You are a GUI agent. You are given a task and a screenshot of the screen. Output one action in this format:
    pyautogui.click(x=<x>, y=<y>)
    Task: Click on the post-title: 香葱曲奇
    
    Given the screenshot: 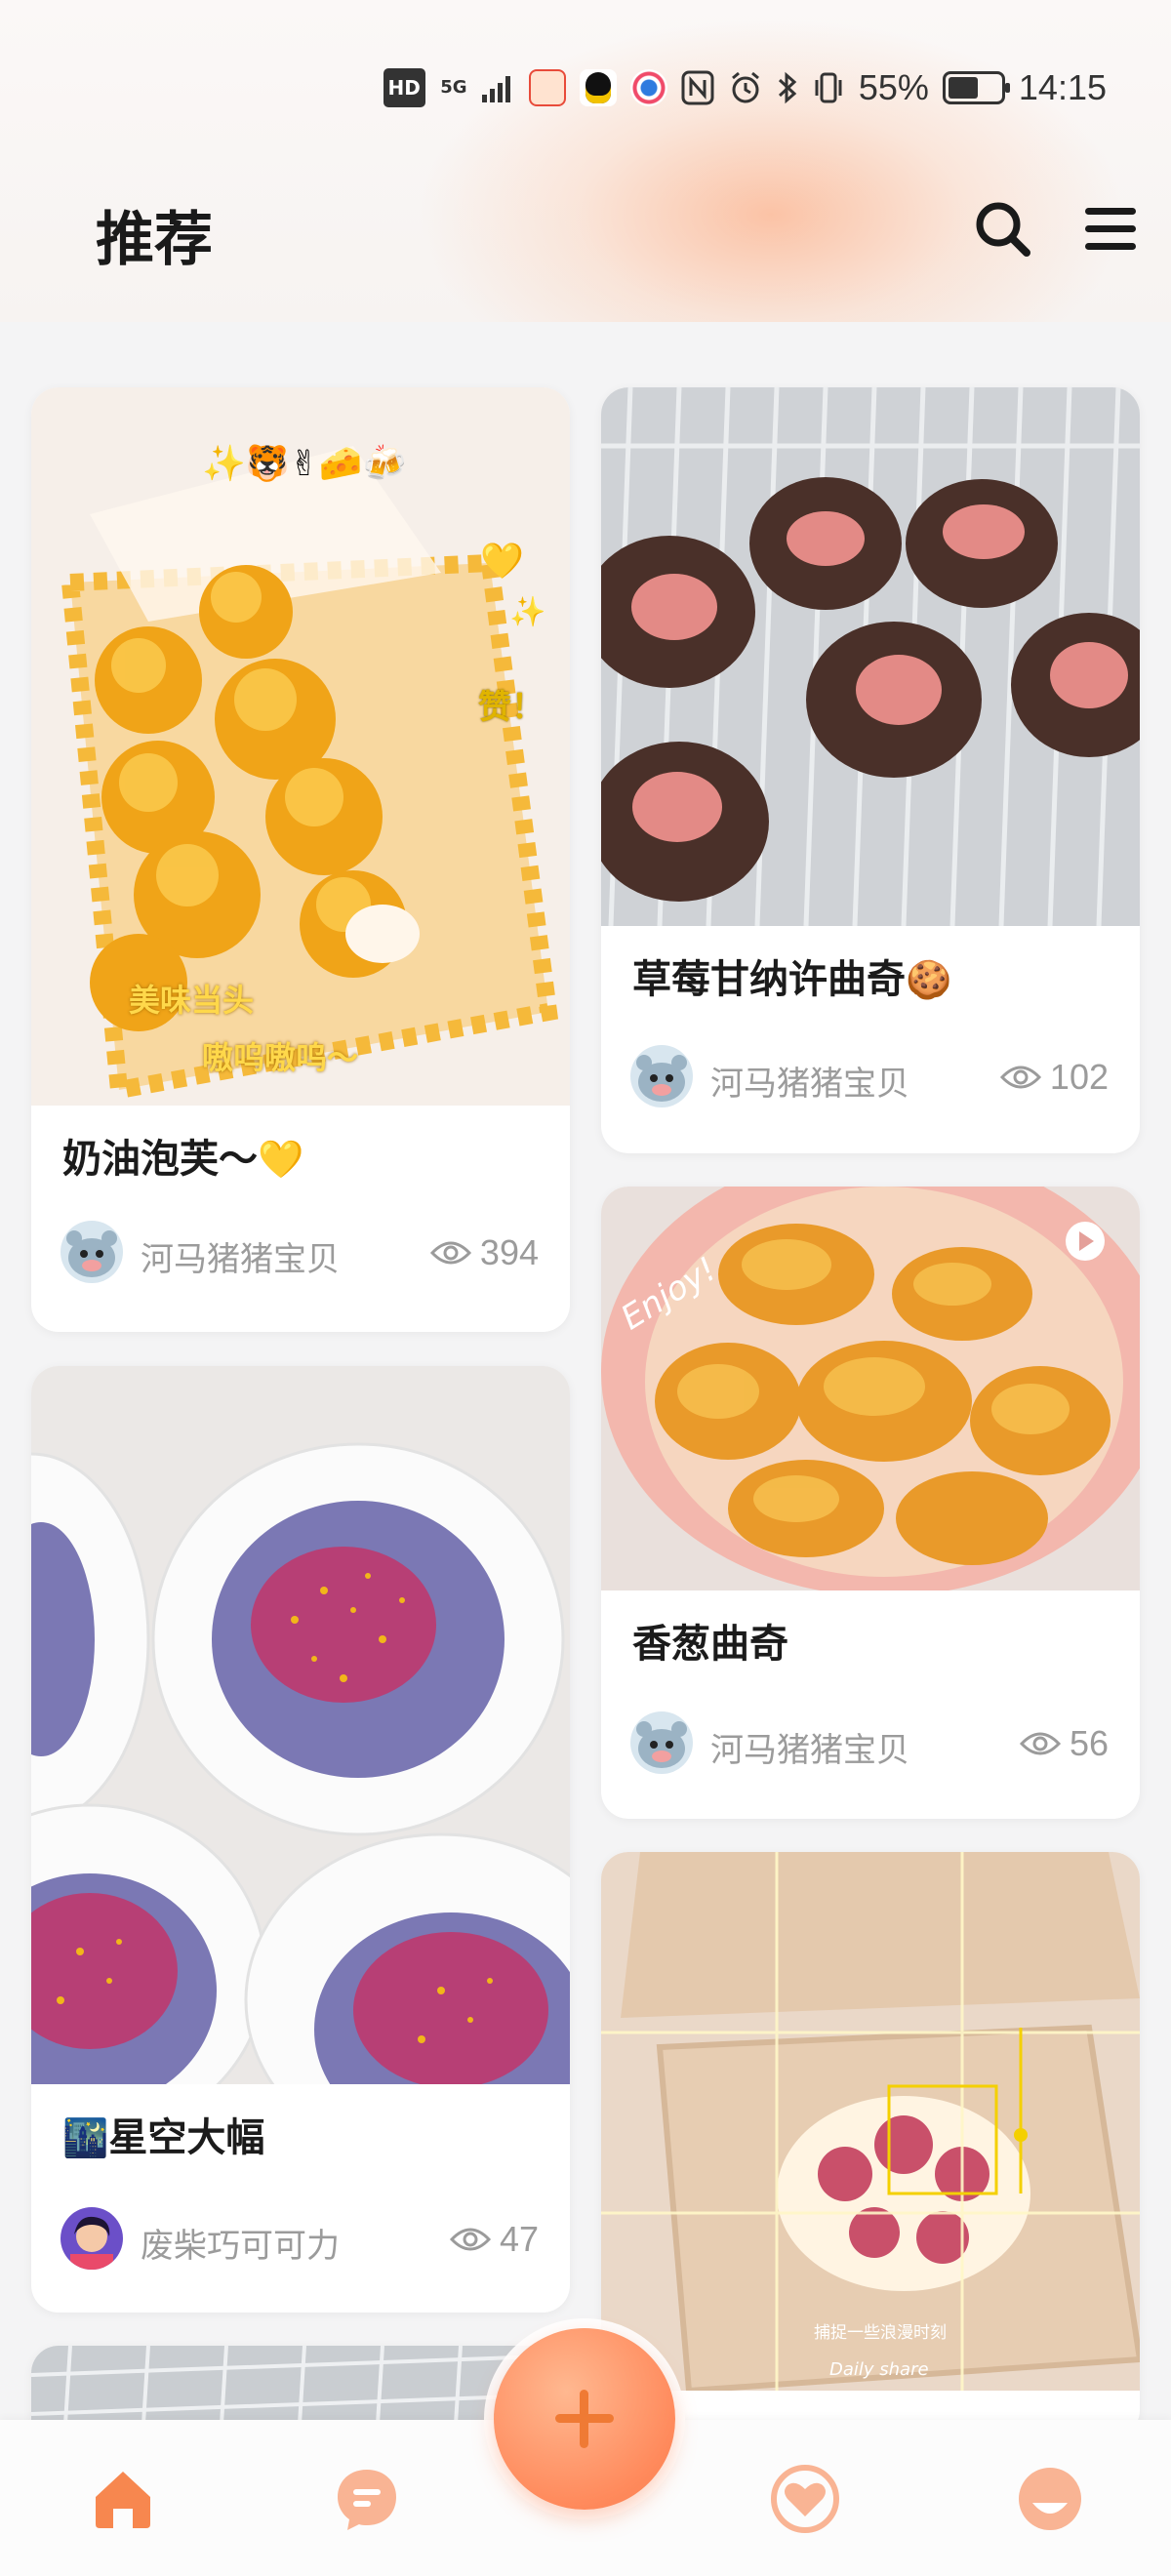 What is the action you would take?
    pyautogui.click(x=710, y=1640)
    